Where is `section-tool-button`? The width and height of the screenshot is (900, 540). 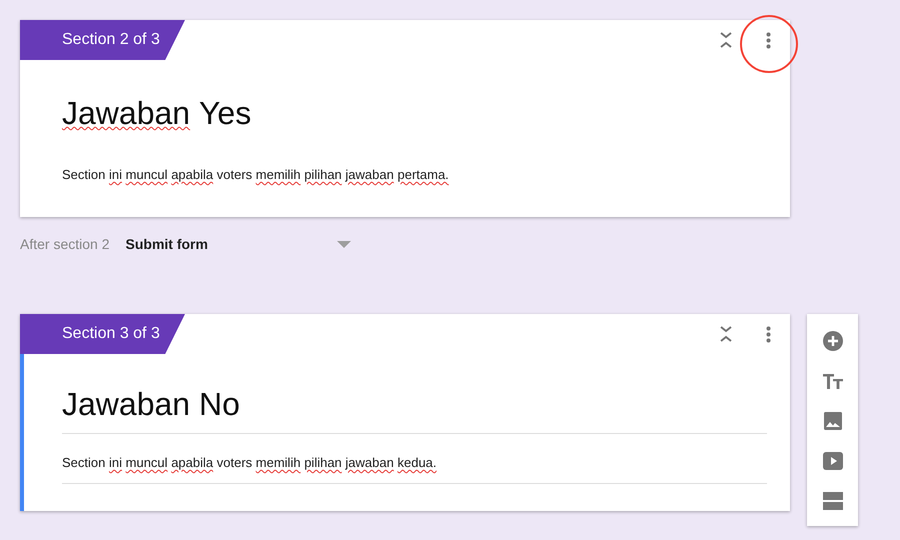 section-tool-button is located at coordinates (833, 501).